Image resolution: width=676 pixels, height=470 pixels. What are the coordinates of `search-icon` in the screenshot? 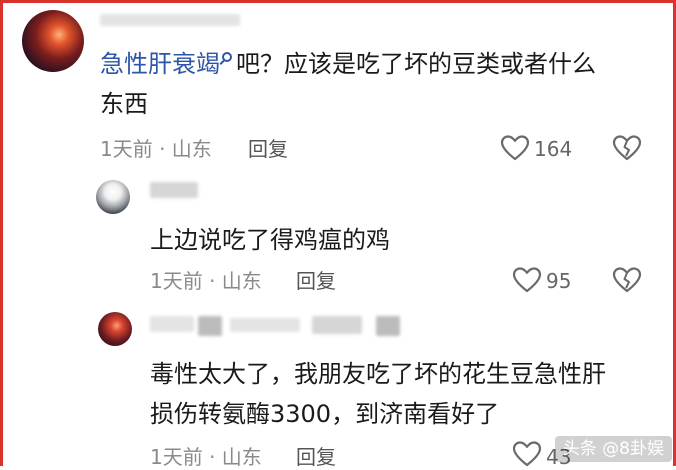 It's located at (227, 57).